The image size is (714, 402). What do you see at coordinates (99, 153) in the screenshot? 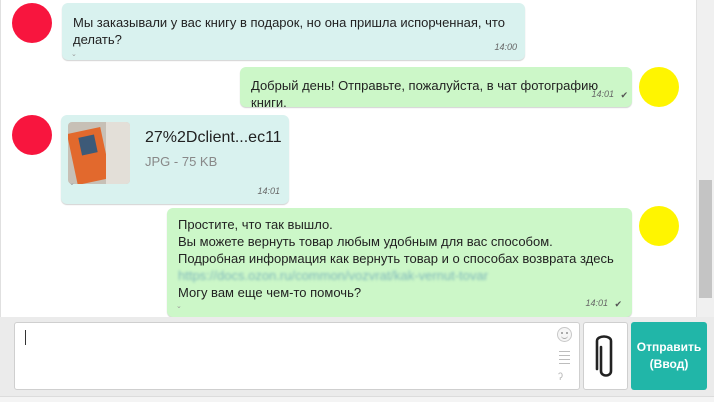
I see `image-thumbnail` at bounding box center [99, 153].